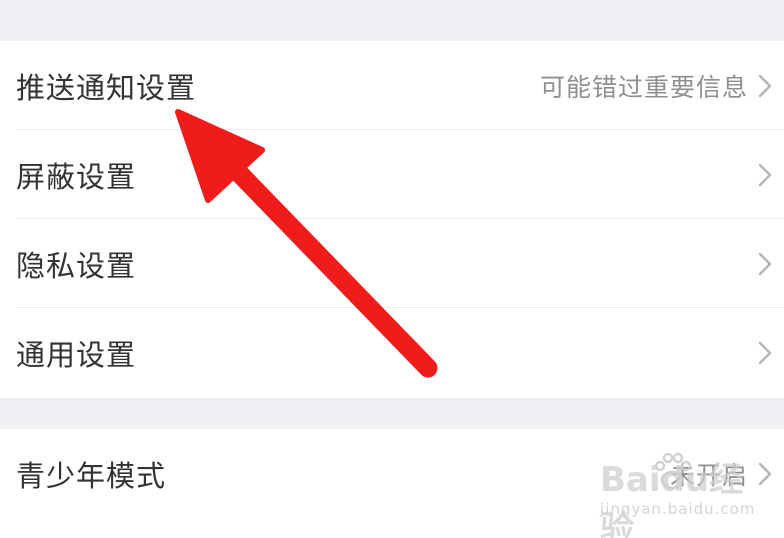 The height and width of the screenshot is (538, 784). I want to click on row-value: 未开启, so click(708, 475).